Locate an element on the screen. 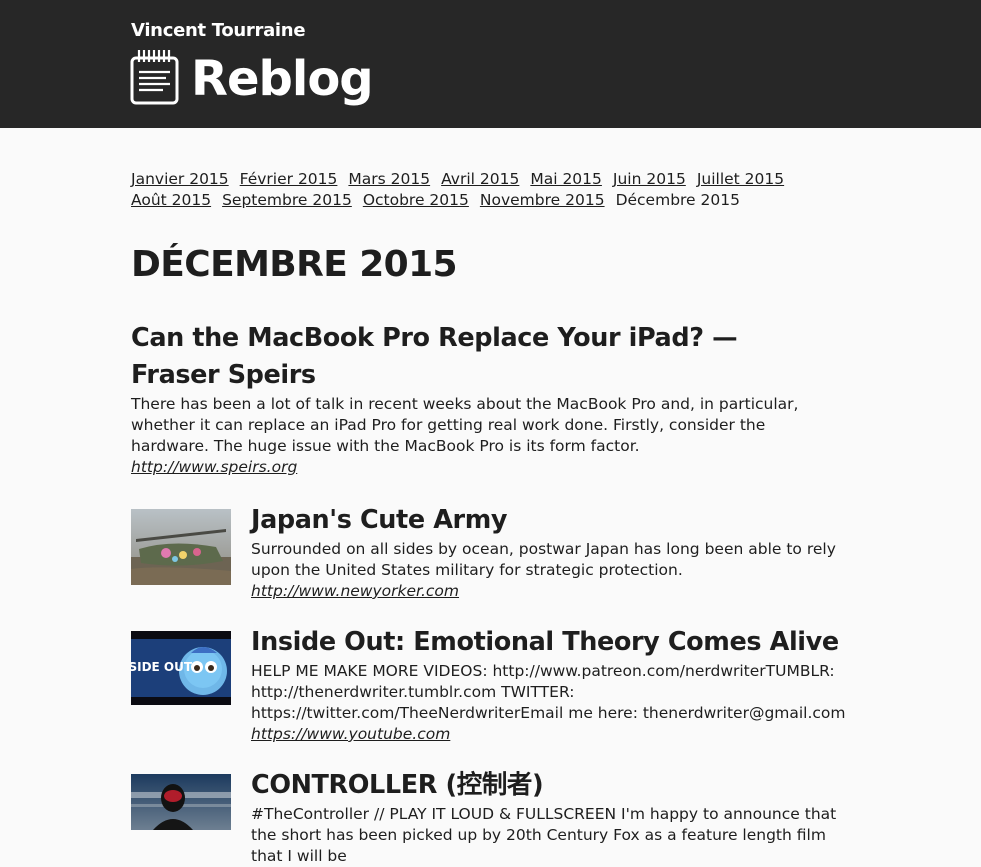 The height and width of the screenshot is (867, 981). month-link-janvier: Janvier 2015 is located at coordinates (180, 179).